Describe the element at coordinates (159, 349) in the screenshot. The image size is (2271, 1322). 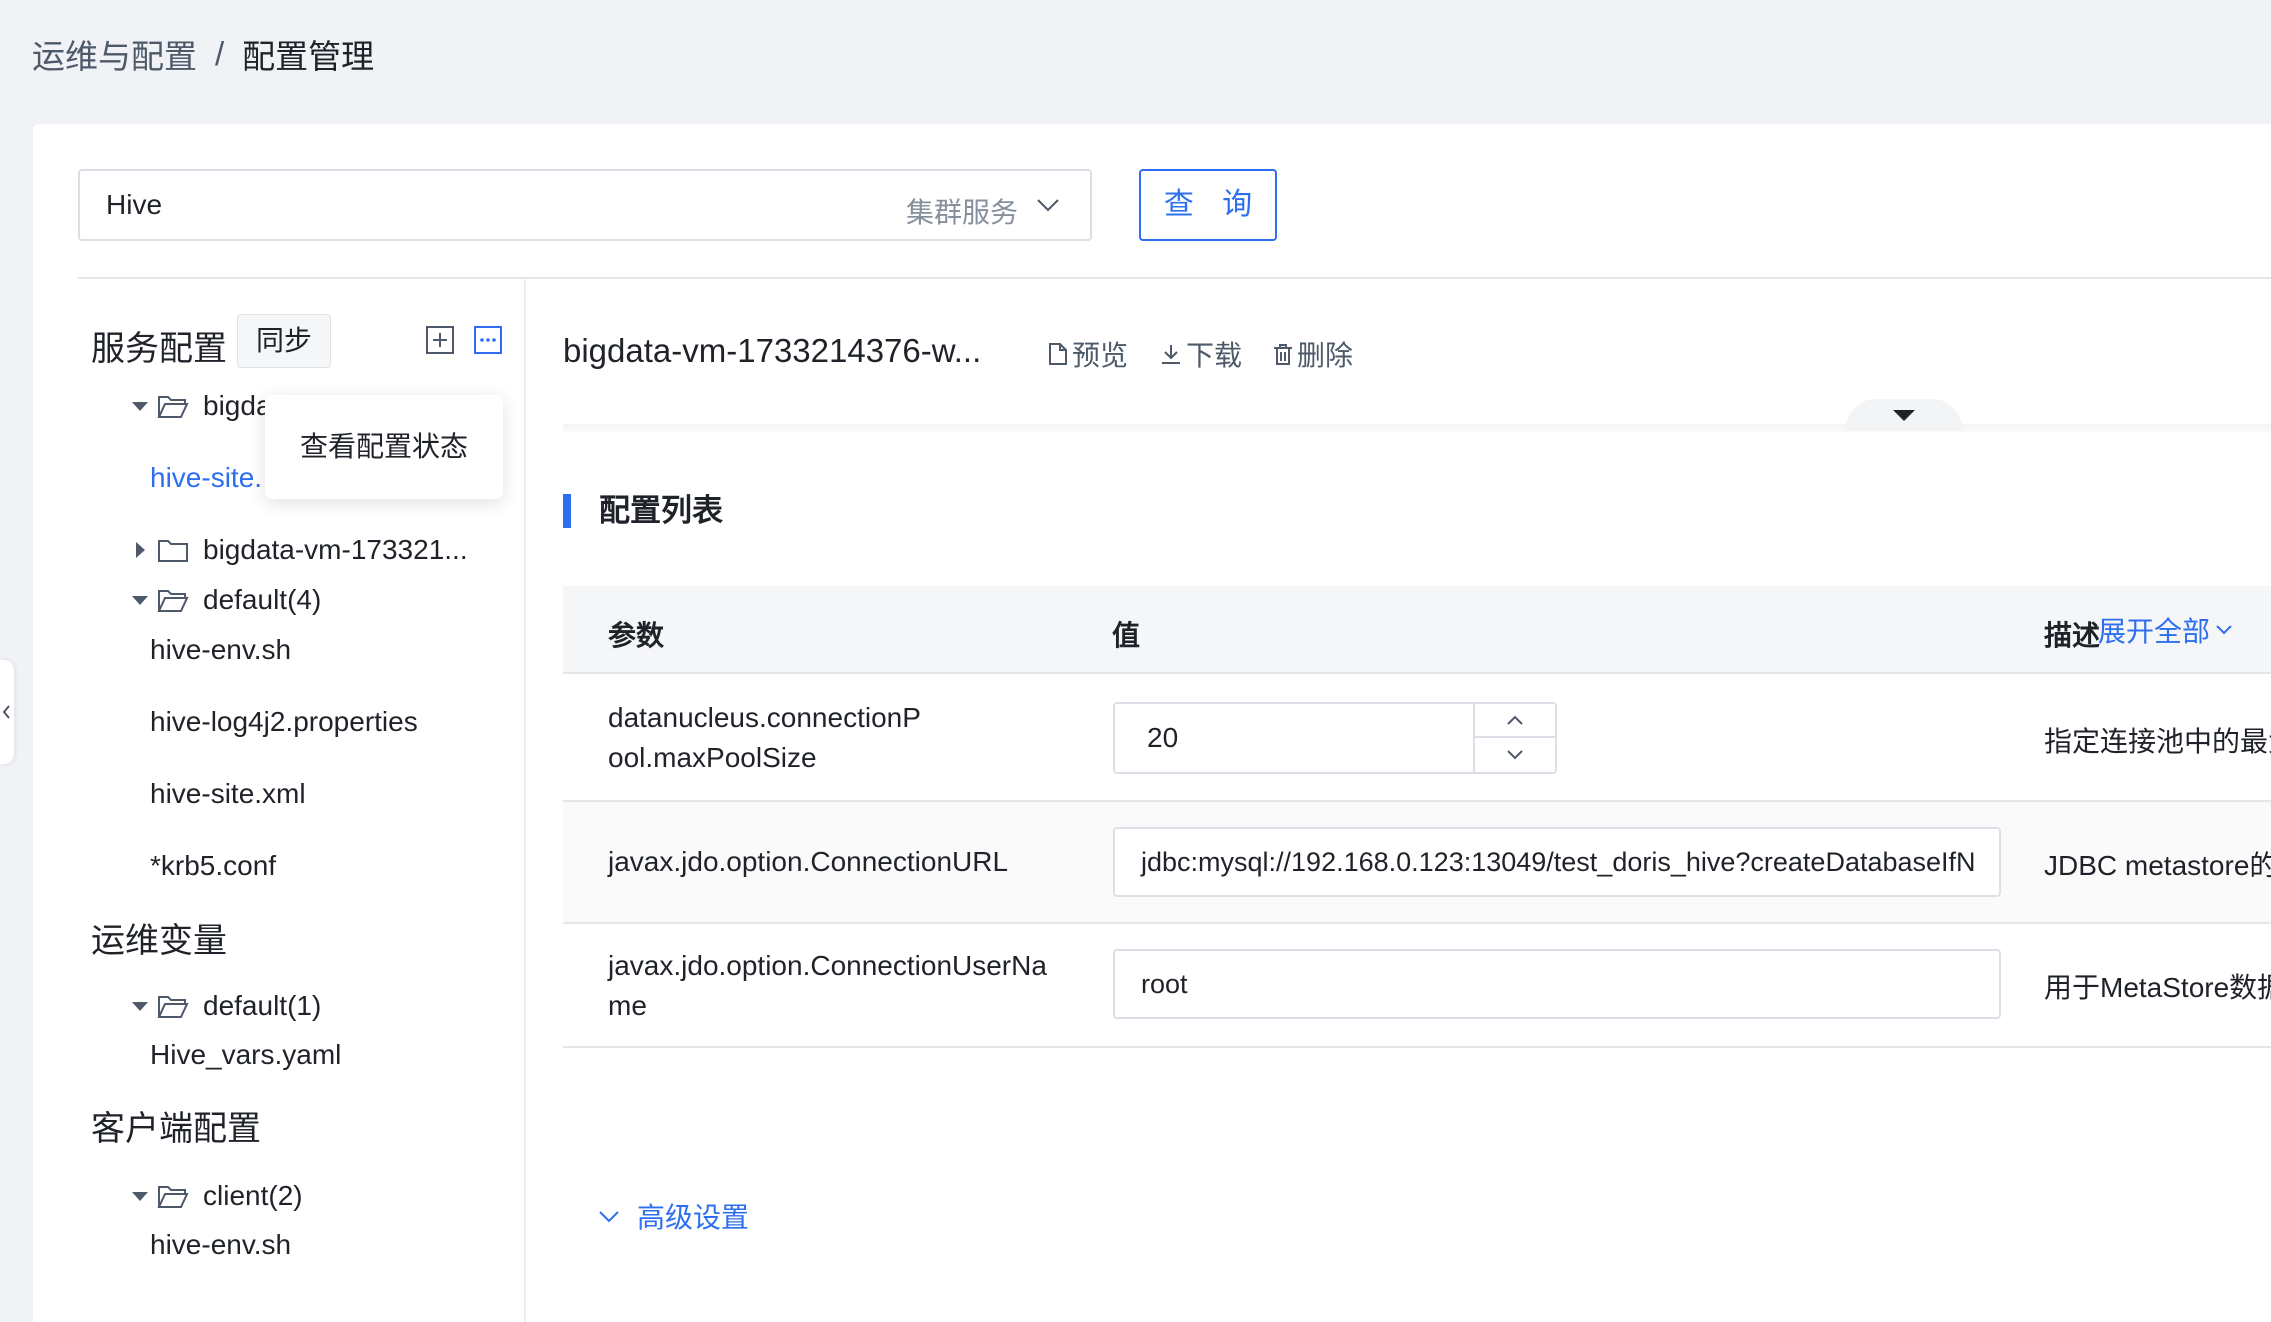
I see `service-config-title: 服务配置` at that location.